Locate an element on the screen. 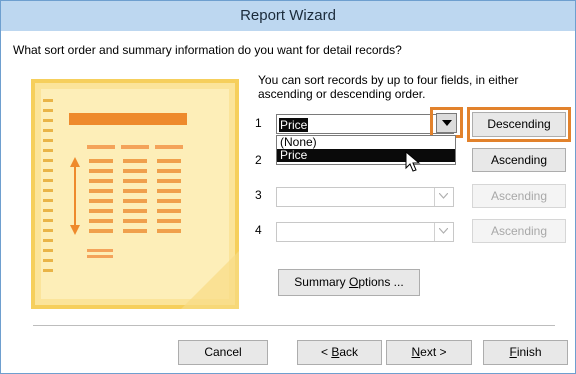 The image size is (576, 374). cancel-button: Cancel is located at coordinates (223, 352).